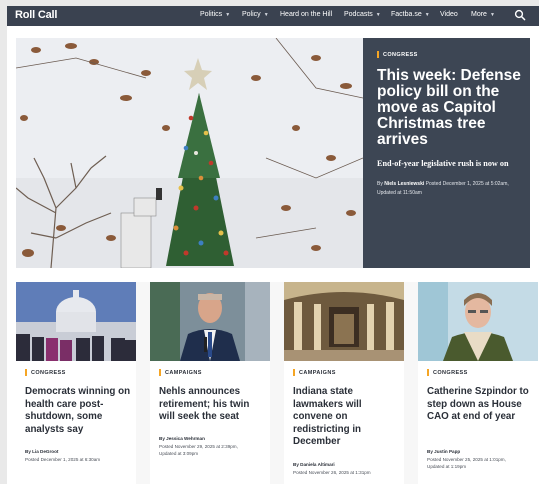  What do you see at coordinates (380, 184) in the screenshot?
I see `byline-prefix: By` at bounding box center [380, 184].